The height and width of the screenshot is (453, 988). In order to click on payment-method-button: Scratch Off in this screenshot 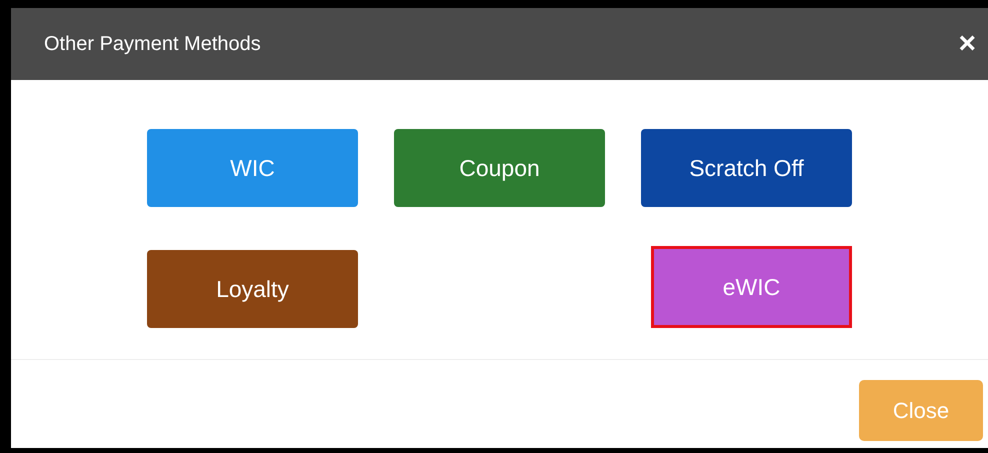, I will do `click(746, 168)`.